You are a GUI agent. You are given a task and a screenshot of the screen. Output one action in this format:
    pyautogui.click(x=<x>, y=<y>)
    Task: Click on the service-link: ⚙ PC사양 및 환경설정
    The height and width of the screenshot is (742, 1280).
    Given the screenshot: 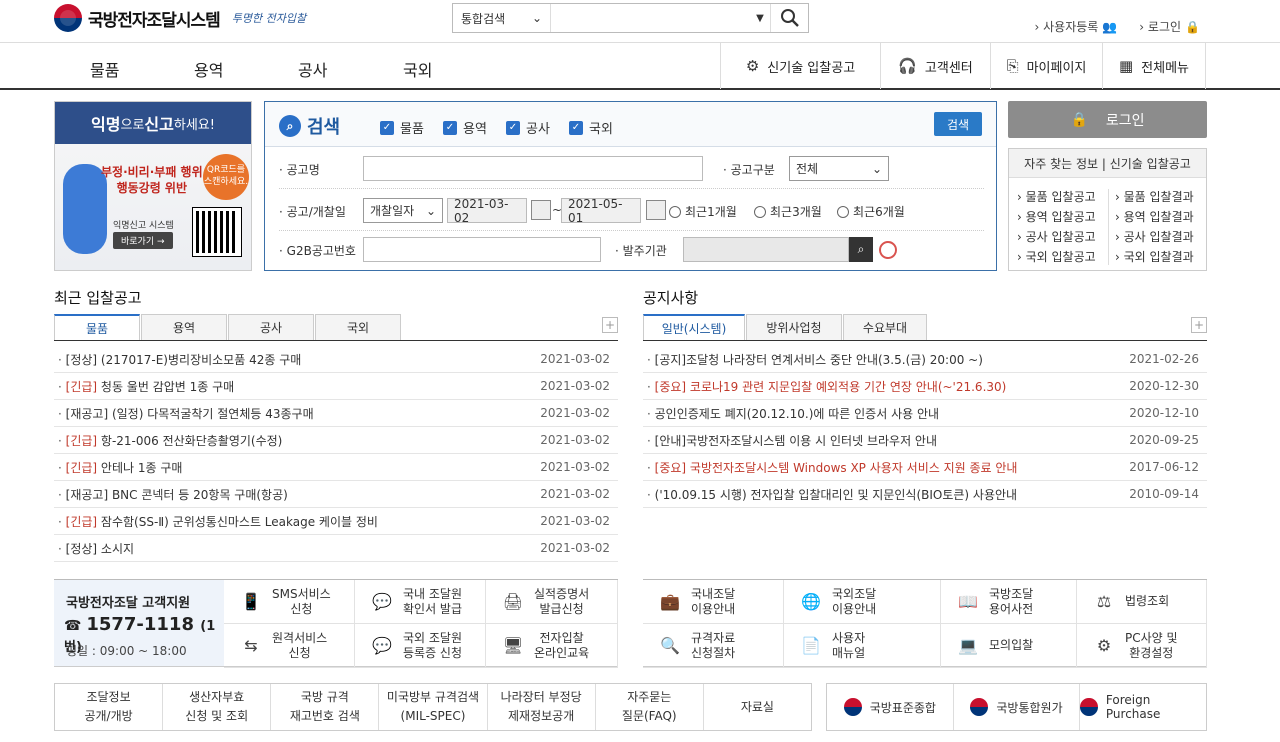 What is the action you would take?
    pyautogui.click(x=1142, y=646)
    